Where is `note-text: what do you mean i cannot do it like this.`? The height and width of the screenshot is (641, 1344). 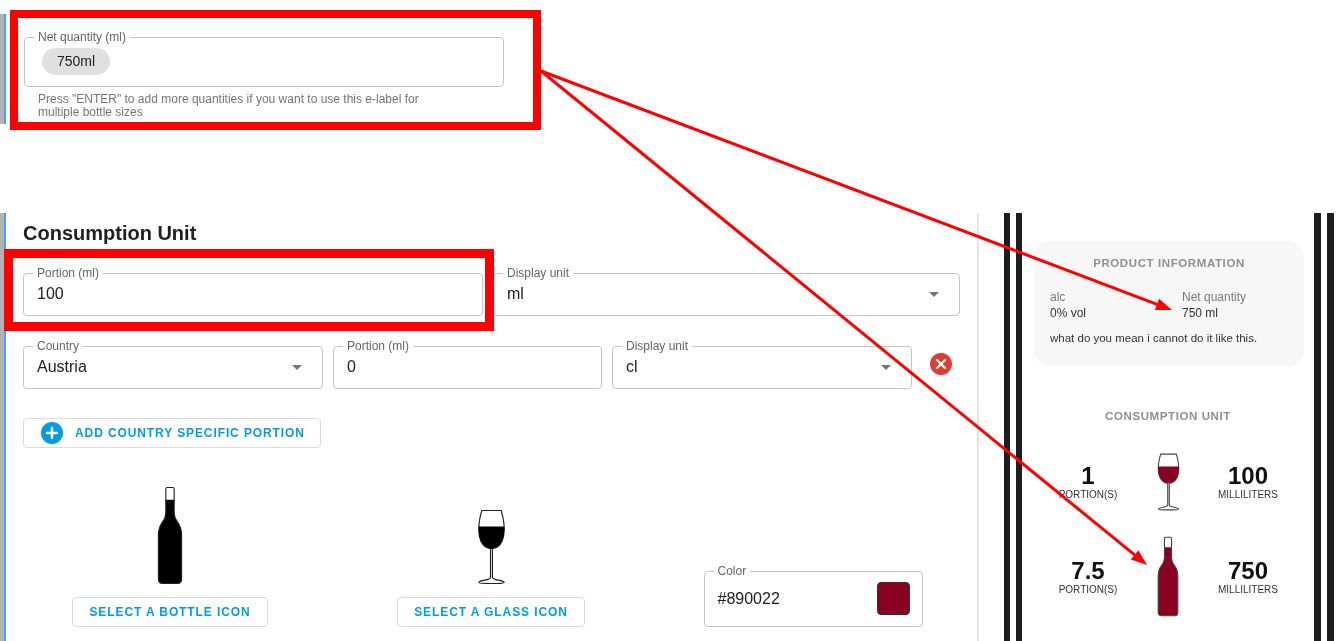
note-text: what do you mean i cannot do it like this. is located at coordinates (1154, 338).